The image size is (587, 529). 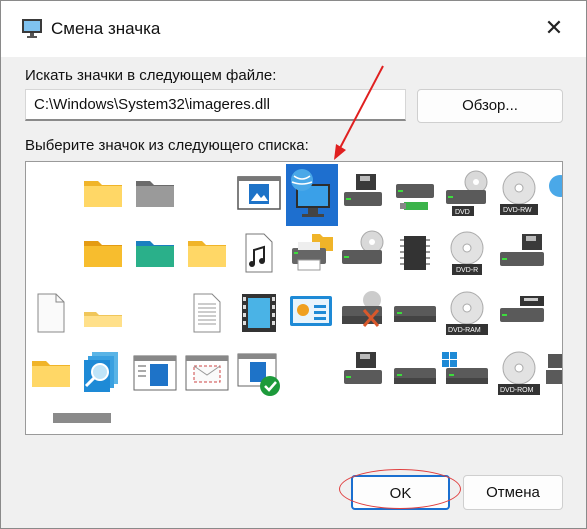 What do you see at coordinates (103, 373) in the screenshot?
I see `search-pages-icon` at bounding box center [103, 373].